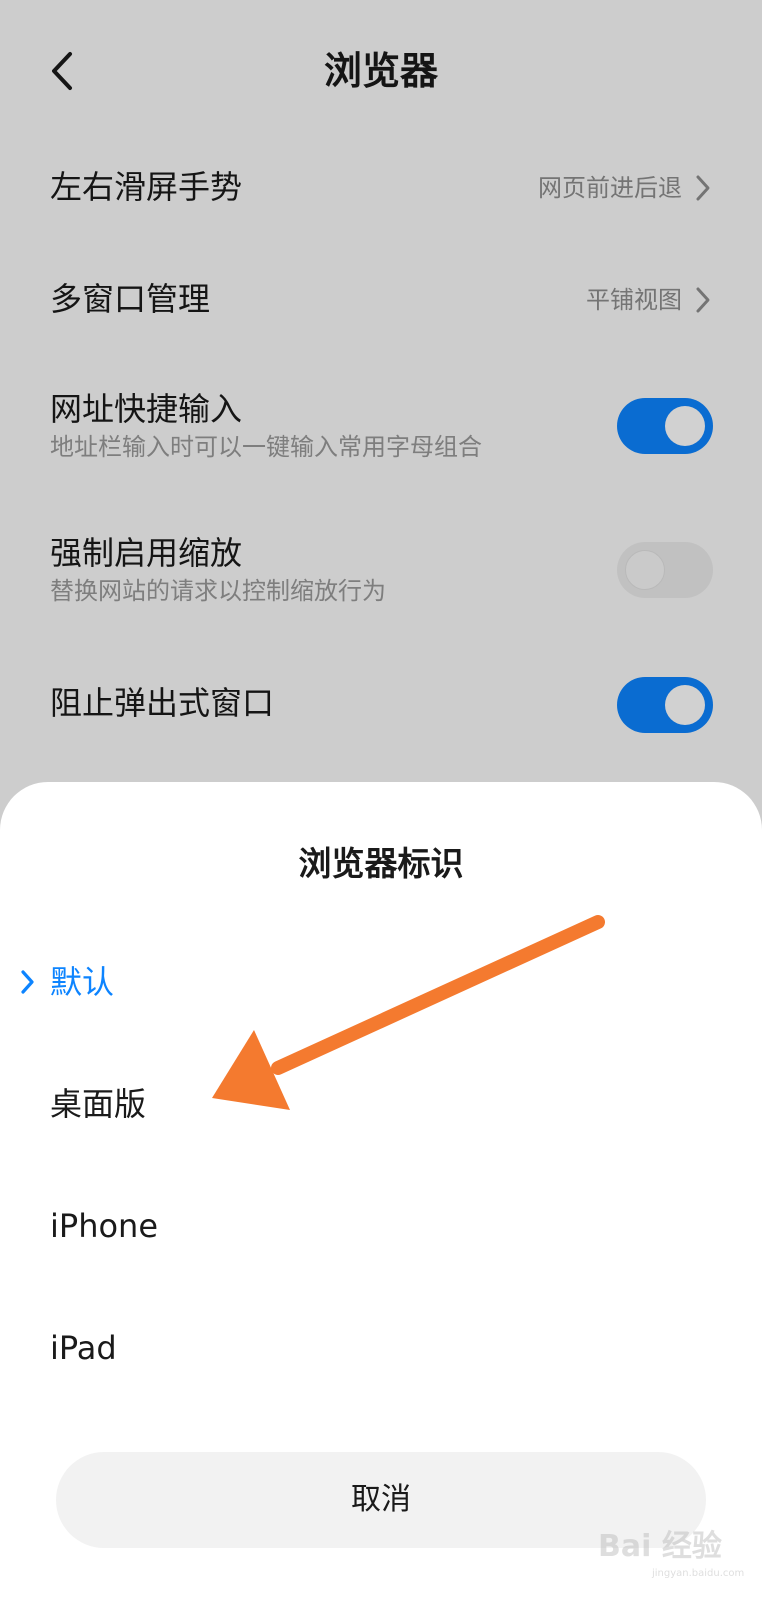 This screenshot has height=1600, width=762. What do you see at coordinates (698, 1573) in the screenshot?
I see `watermark-url: jingyan.baidu.com` at bounding box center [698, 1573].